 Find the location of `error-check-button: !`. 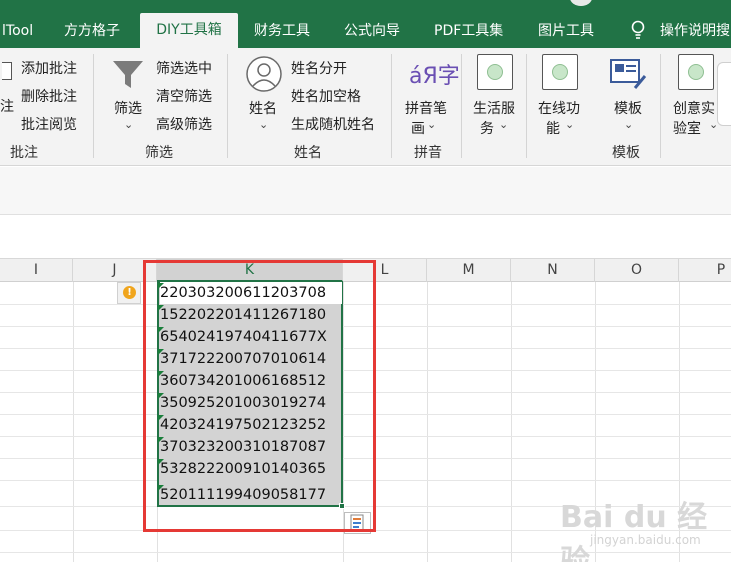

error-check-button: ! is located at coordinates (129, 293).